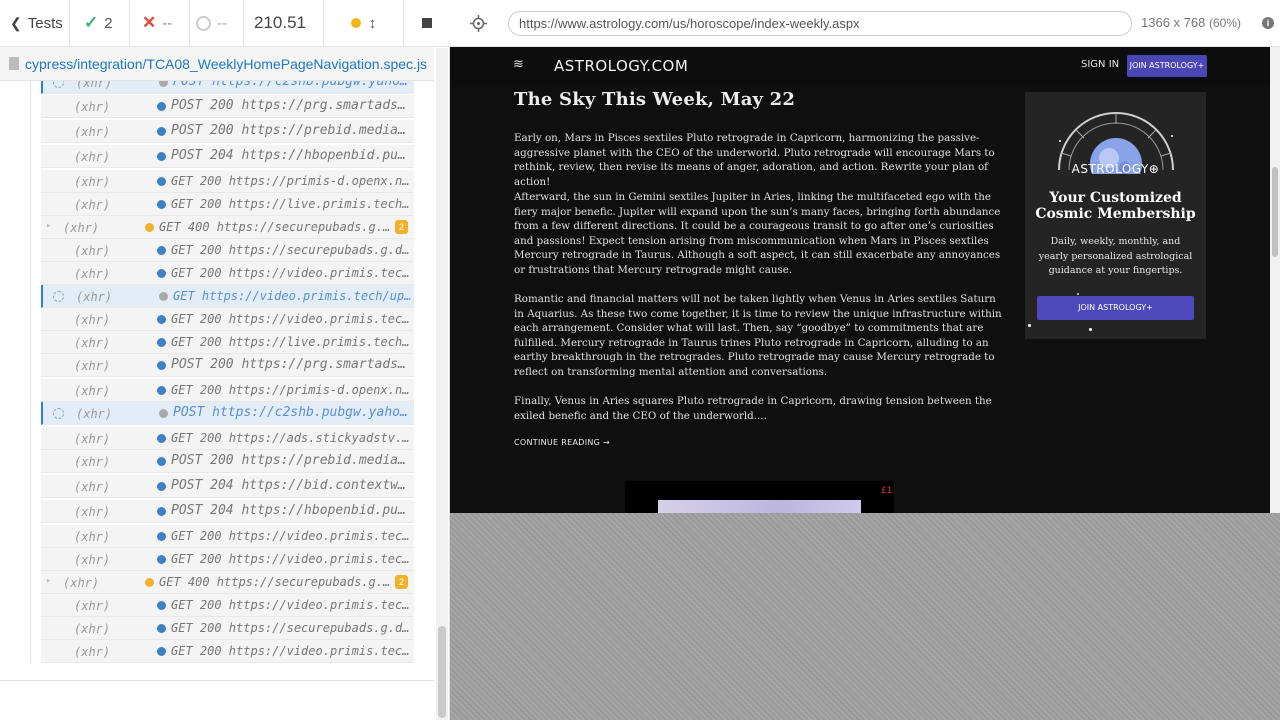 This screenshot has height=720, width=1280. I want to click on autoscroll-arrows-icon: ↕, so click(373, 23).